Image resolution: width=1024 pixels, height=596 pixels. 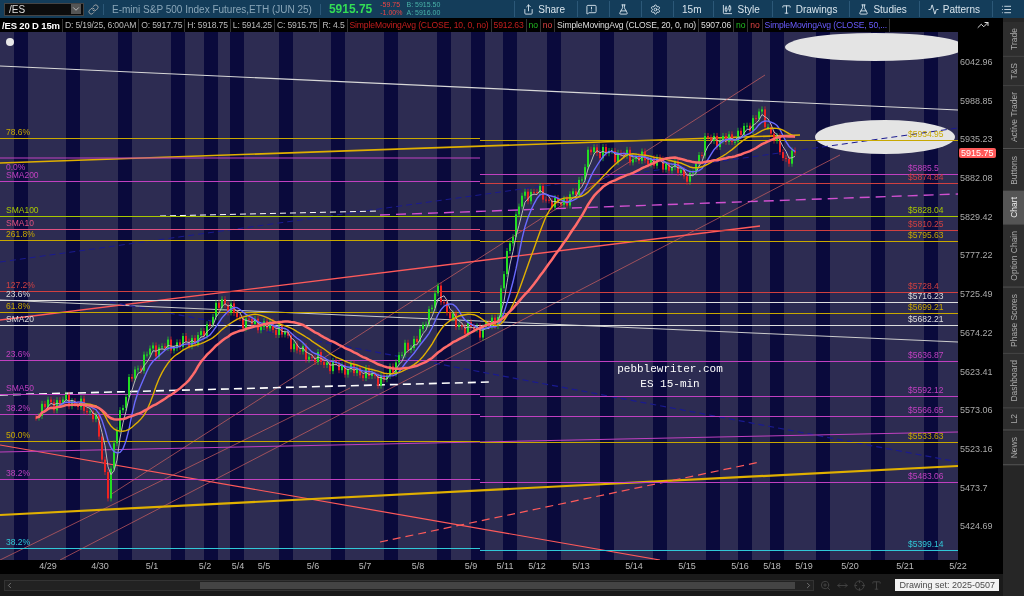 What do you see at coordinates (1013, 170) in the screenshot?
I see `sidebar-tab: Buttons` at bounding box center [1013, 170].